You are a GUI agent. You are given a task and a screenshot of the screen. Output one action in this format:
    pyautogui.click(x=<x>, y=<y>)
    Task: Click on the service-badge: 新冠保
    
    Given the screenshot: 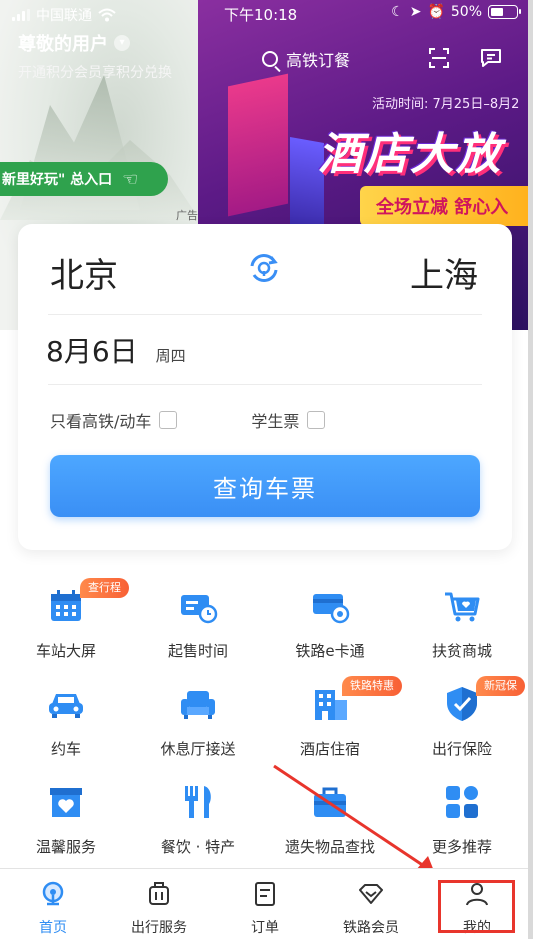 What is the action you would take?
    pyautogui.click(x=500, y=686)
    